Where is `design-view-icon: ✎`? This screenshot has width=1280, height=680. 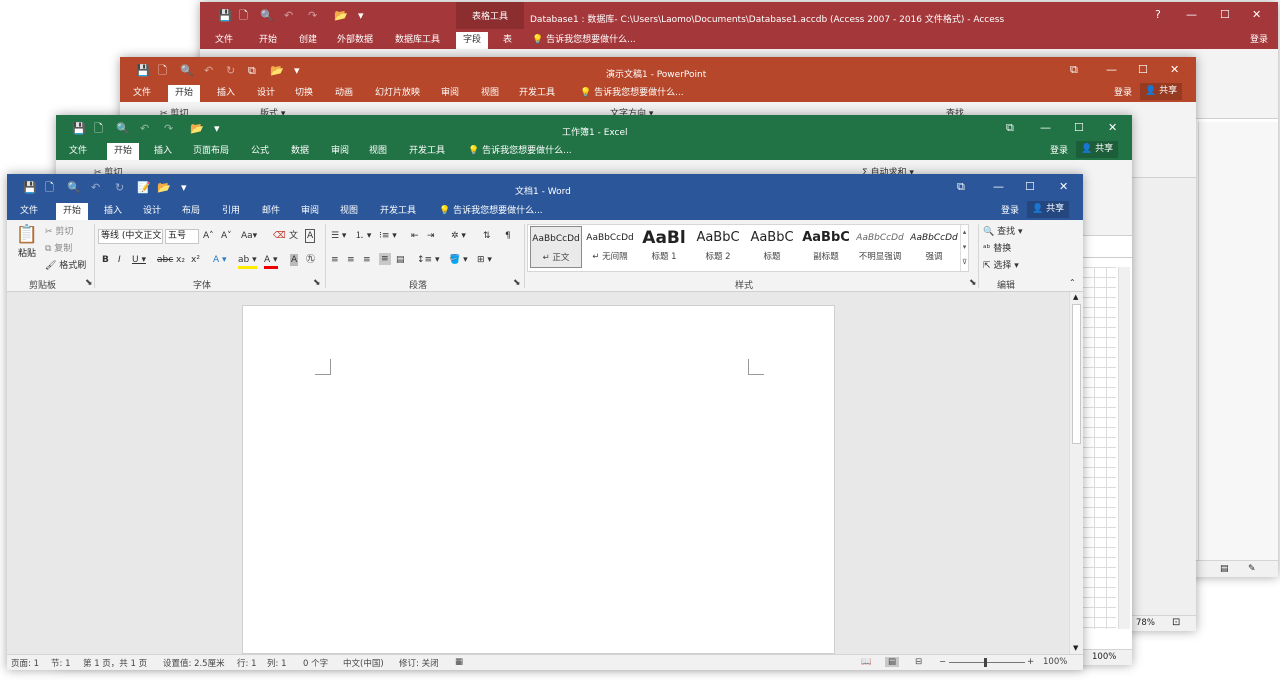 design-view-icon: ✎ is located at coordinates (1252, 569).